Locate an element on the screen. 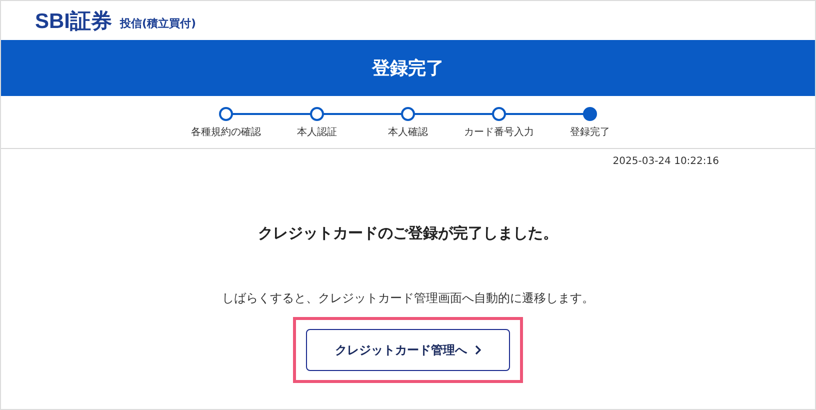  card-management-button: クレジットカード管理へ is located at coordinates (408, 350).